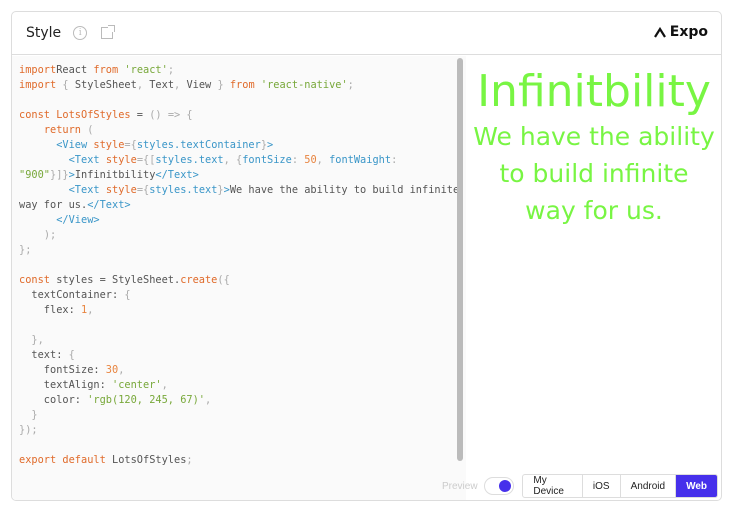 This screenshot has height=515, width=734. What do you see at coordinates (53, 205) in the screenshot?
I see `code-token: way for us.` at bounding box center [53, 205].